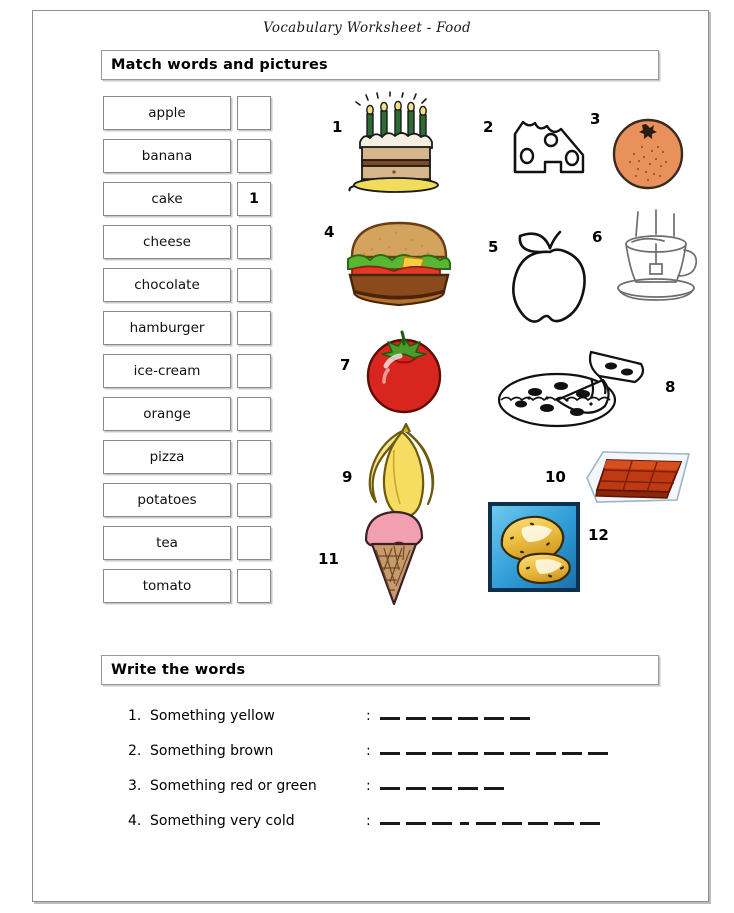 Image resolution: width=734 pixels, height=913 pixels. What do you see at coordinates (167, 371) in the screenshot?
I see `word-box: ice-cream` at bounding box center [167, 371].